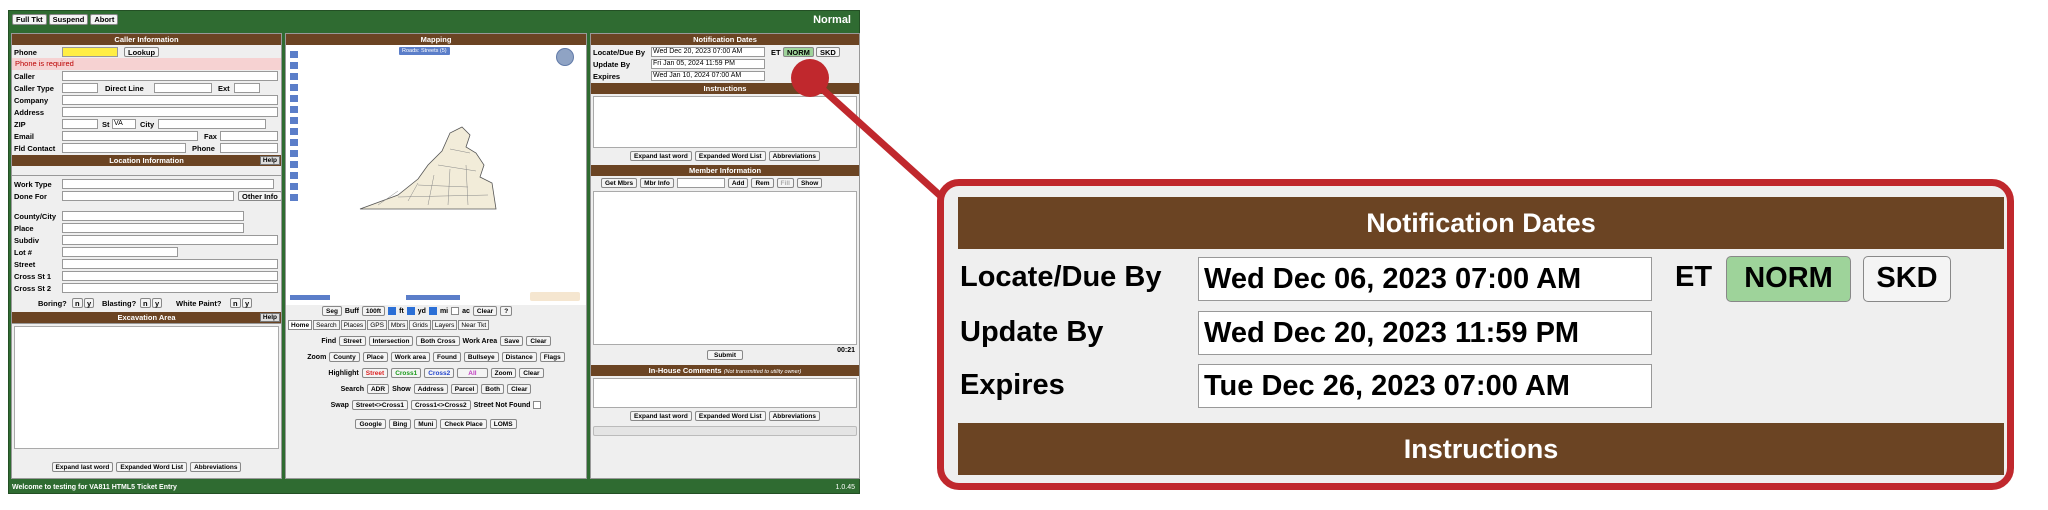 This screenshot has height=510, width=2048. I want to click on white-paint-yes-toggle: y, so click(247, 303).